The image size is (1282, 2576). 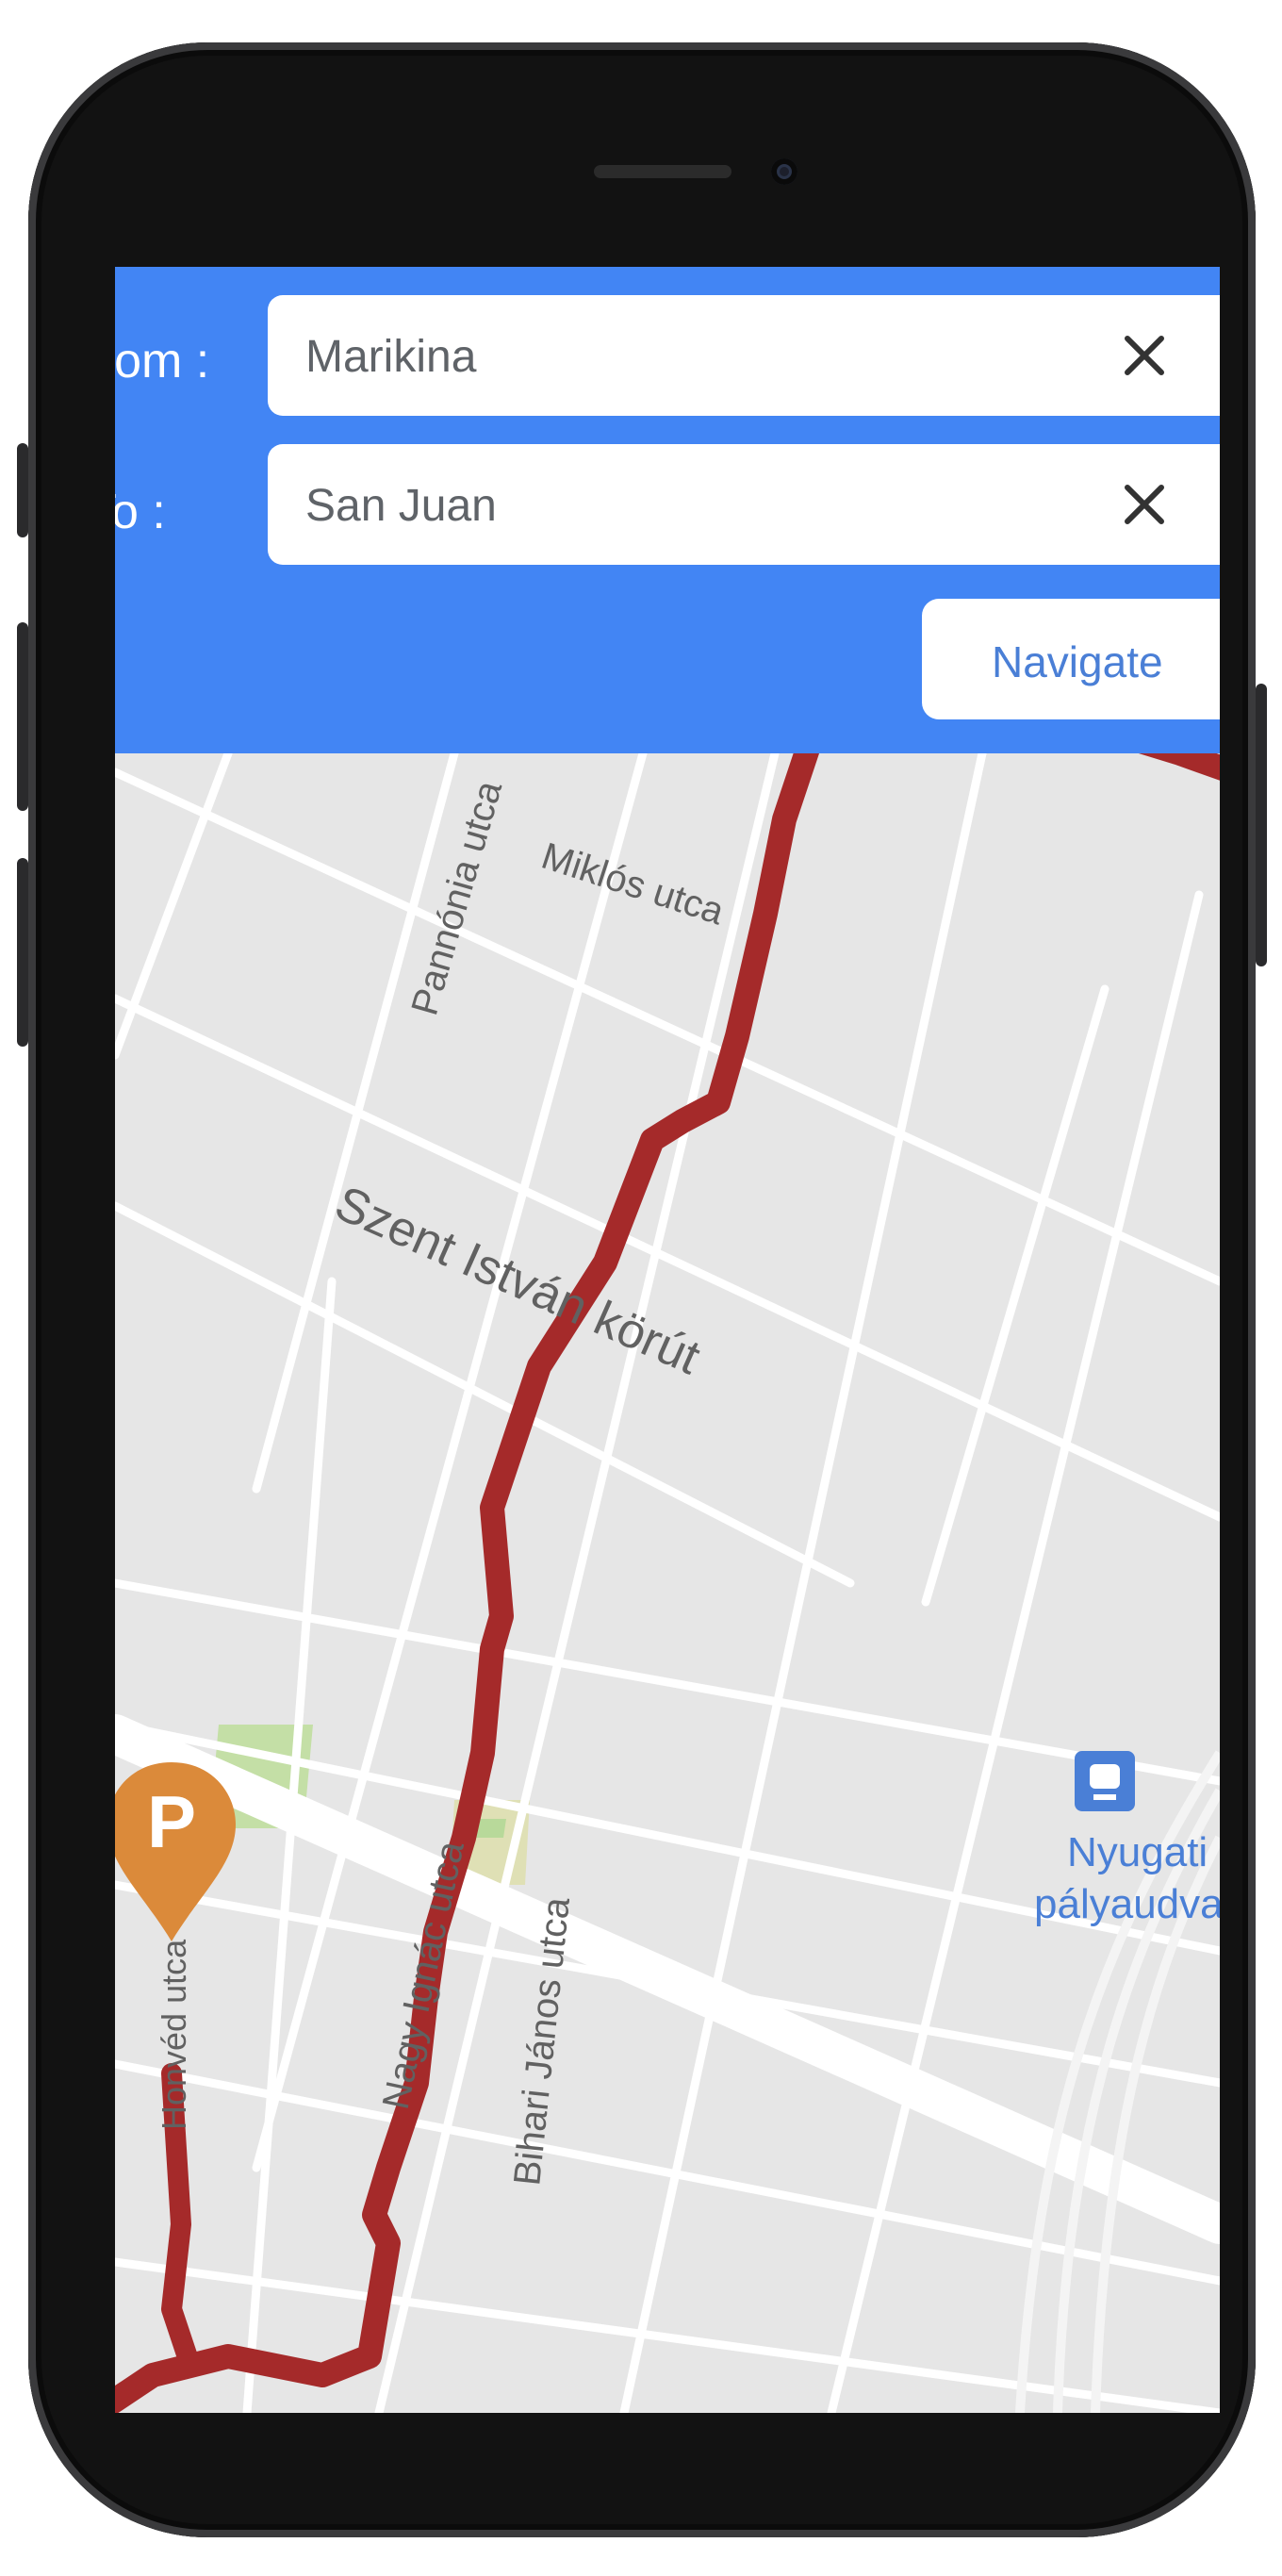 What do you see at coordinates (140, 512) in the screenshot?
I see `to-label: To :` at bounding box center [140, 512].